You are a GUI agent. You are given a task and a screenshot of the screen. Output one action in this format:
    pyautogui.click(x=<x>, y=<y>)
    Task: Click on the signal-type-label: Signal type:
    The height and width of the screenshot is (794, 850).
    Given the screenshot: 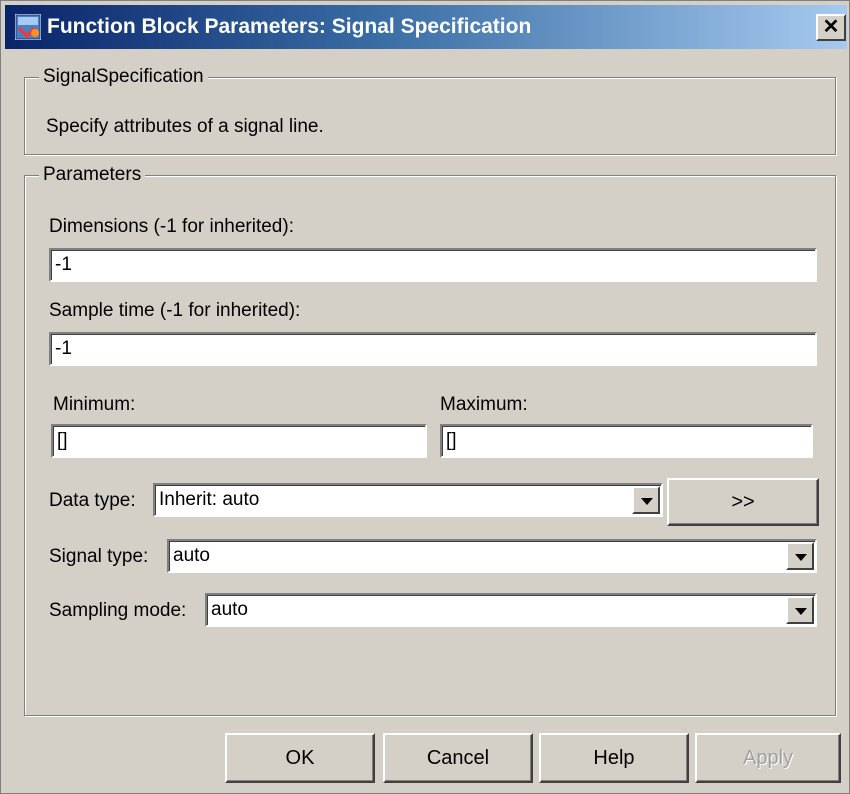 What is the action you would take?
    pyautogui.click(x=99, y=556)
    